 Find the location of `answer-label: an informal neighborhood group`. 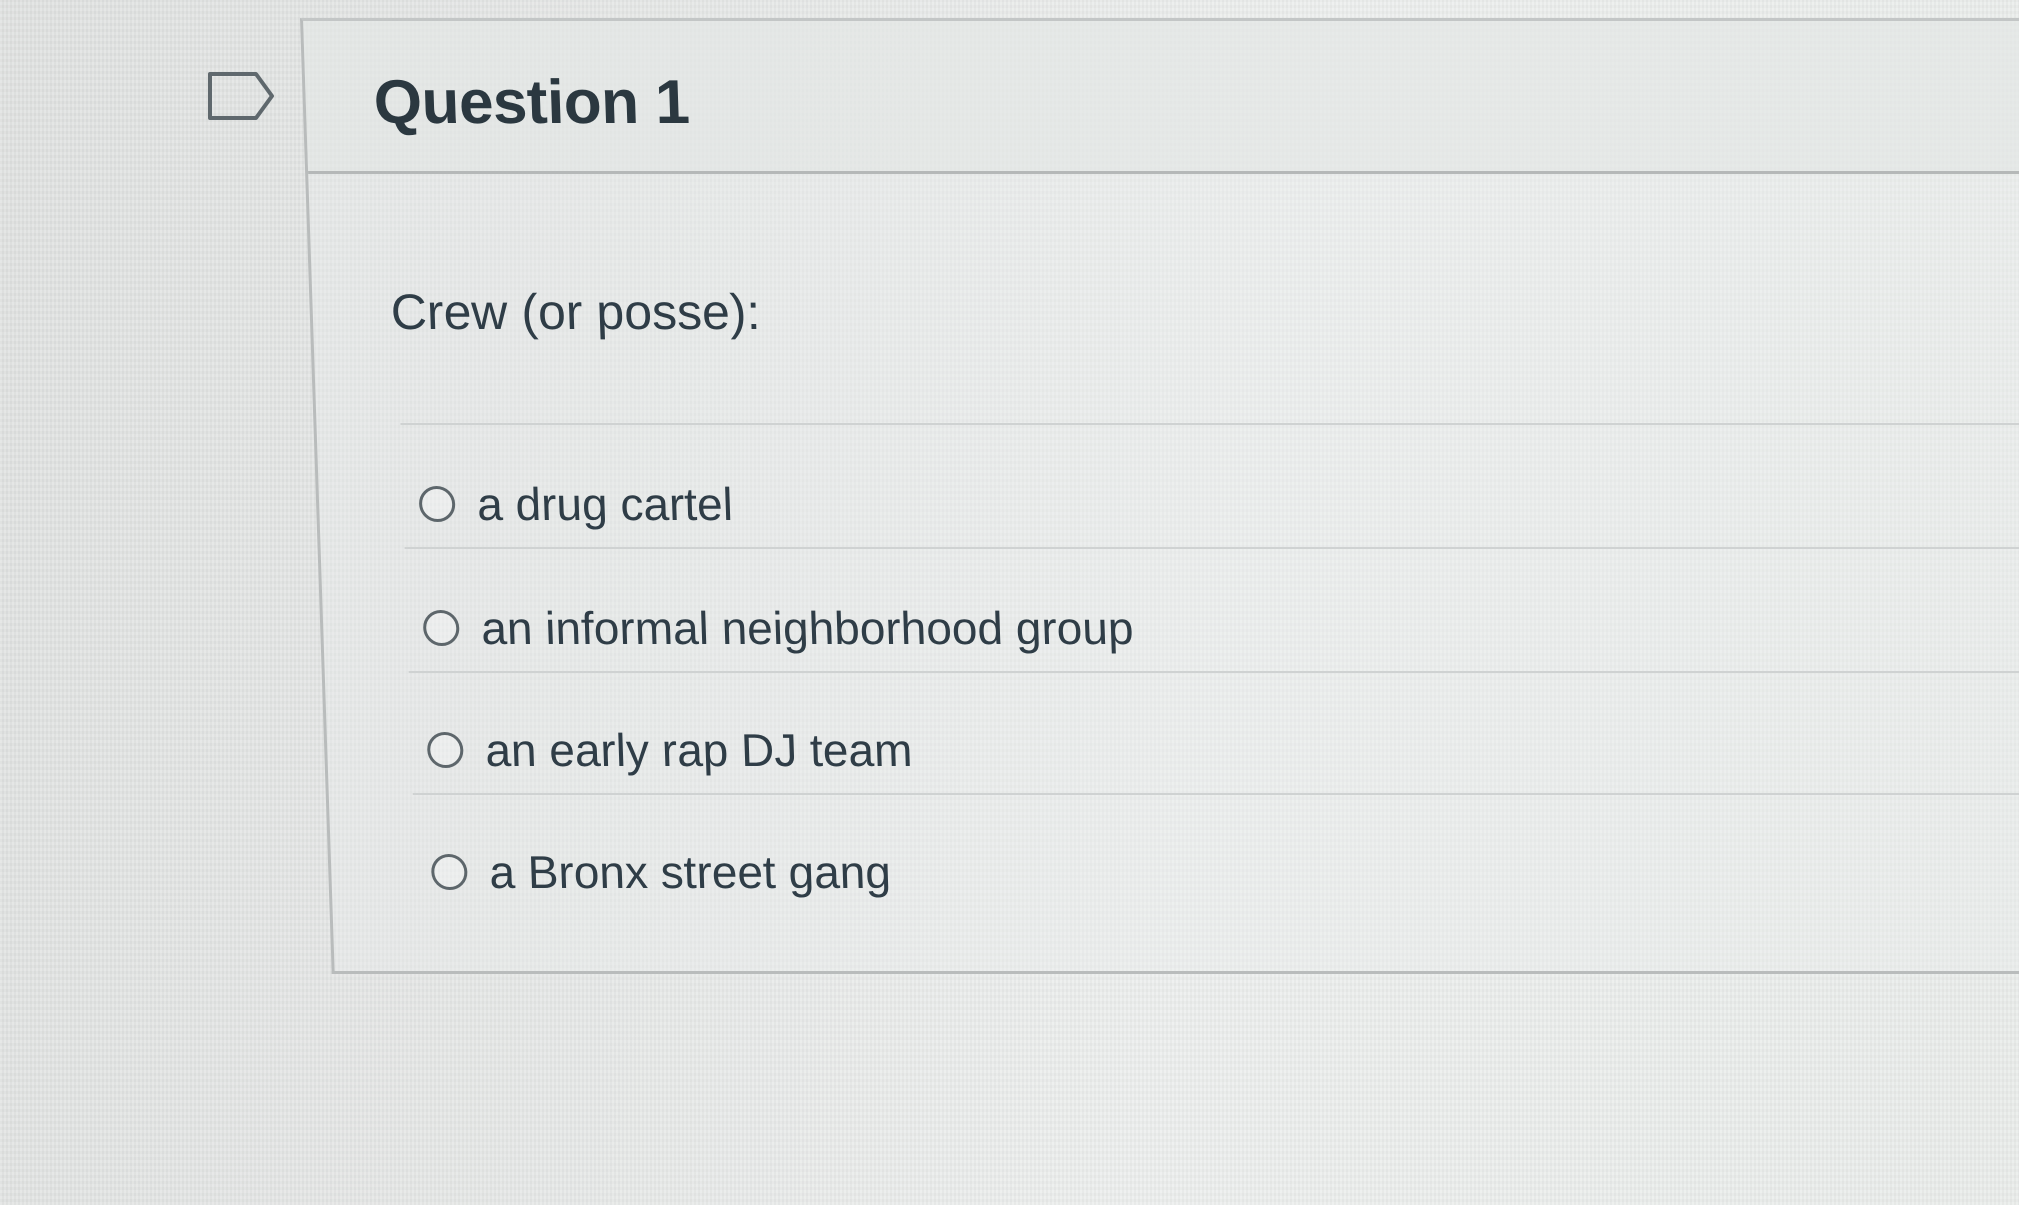

answer-label: an informal neighborhood group is located at coordinates (807, 628).